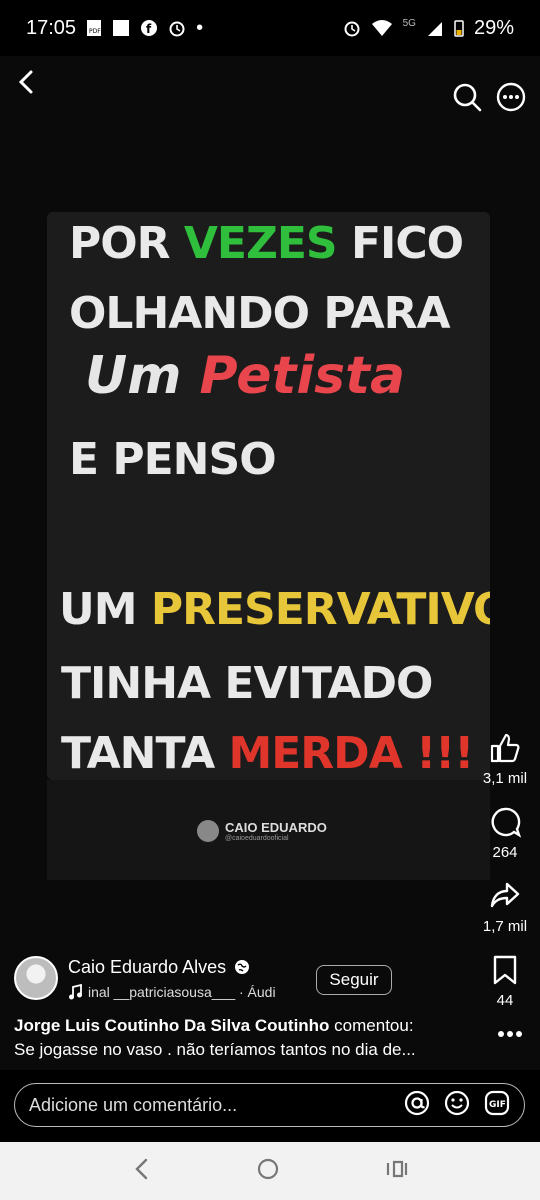 This screenshot has height=1200, width=540. Describe the element at coordinates (371, 1025) in the screenshot. I see `comment-verb: comentou:` at that location.